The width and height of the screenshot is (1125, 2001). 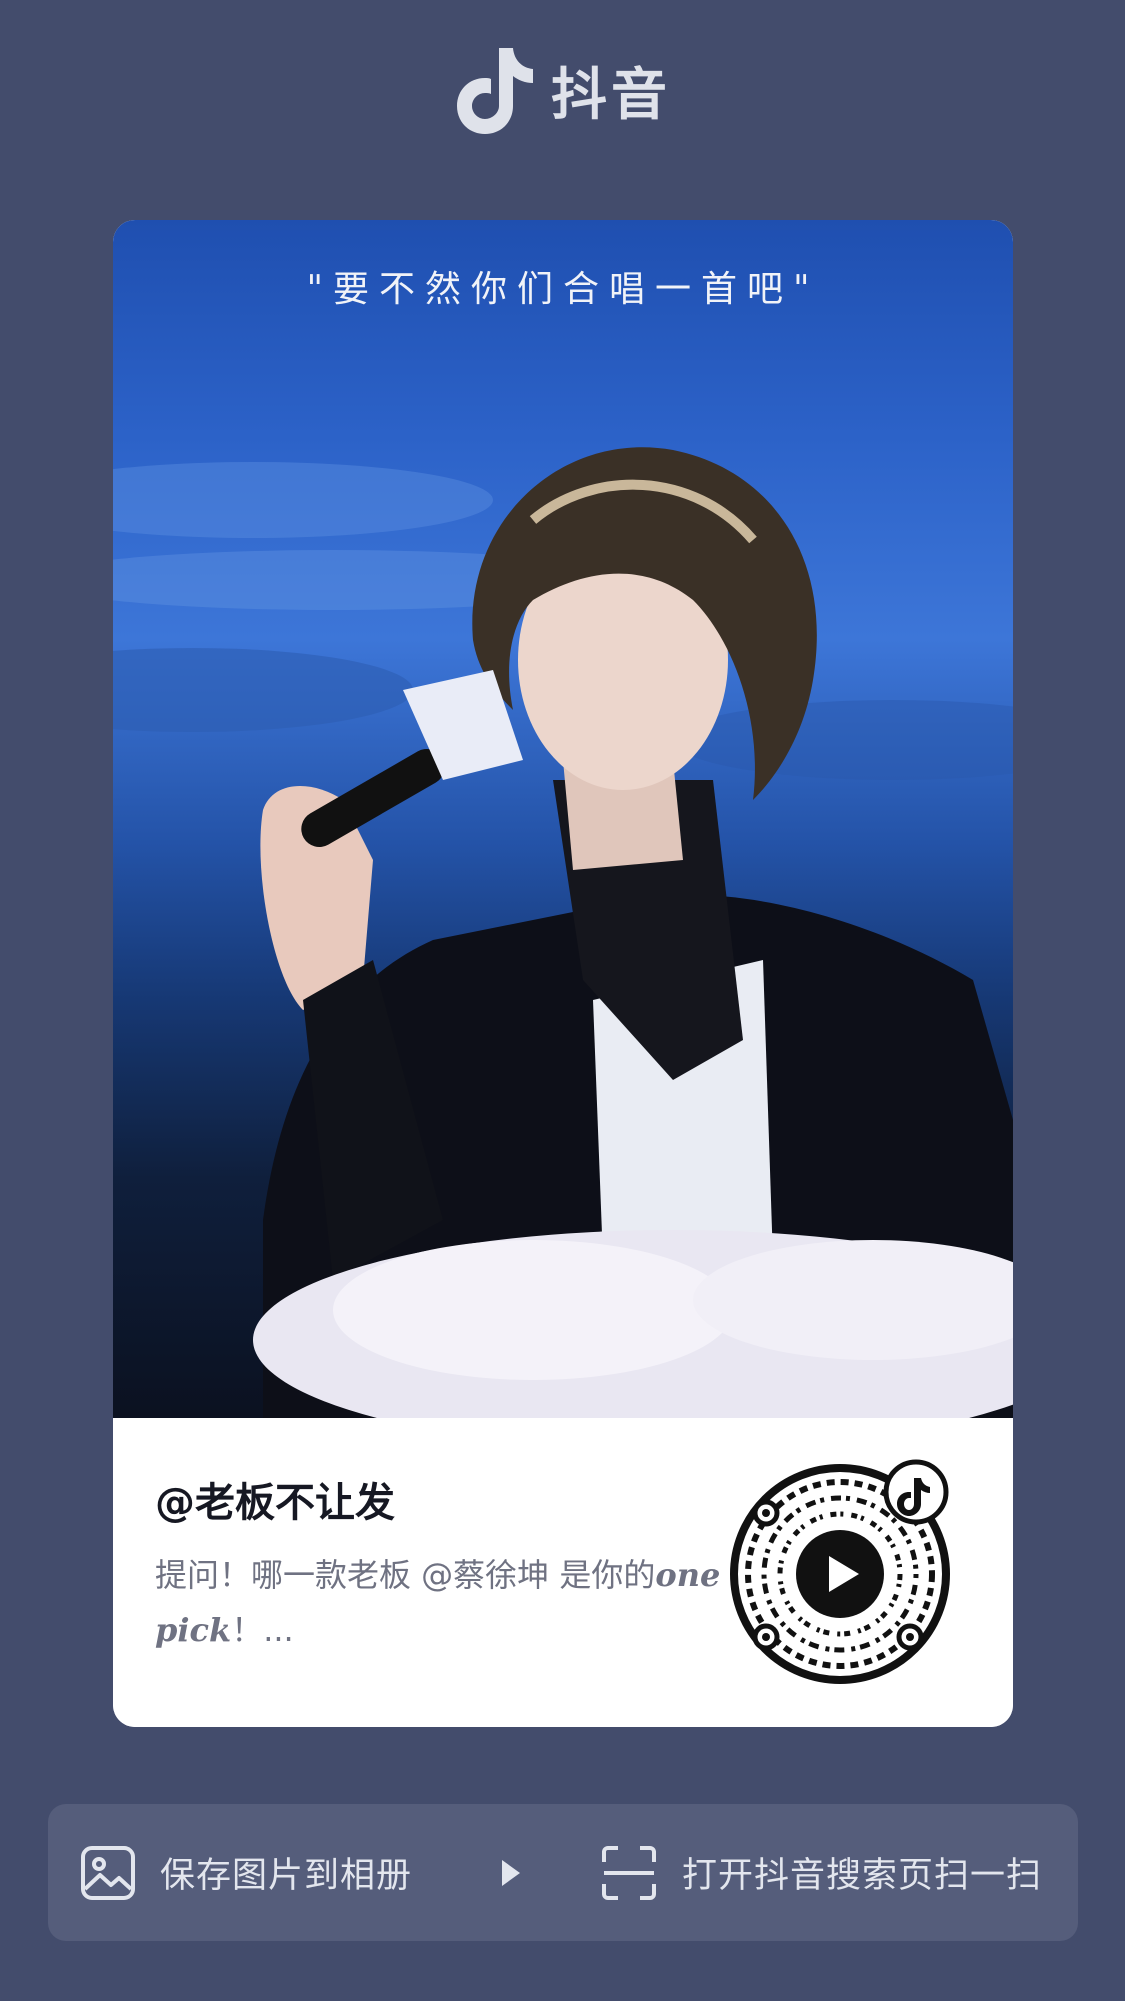 I want to click on description-prefix: 提问！哪一款老板 @蔡徐坤 是你的, so click(x=405, y=1575).